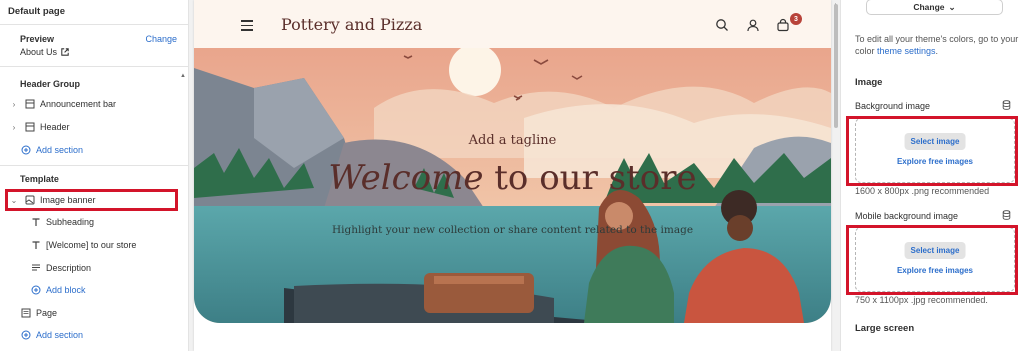  What do you see at coordinates (161, 39) in the screenshot?
I see `change-preview-link: Change` at bounding box center [161, 39].